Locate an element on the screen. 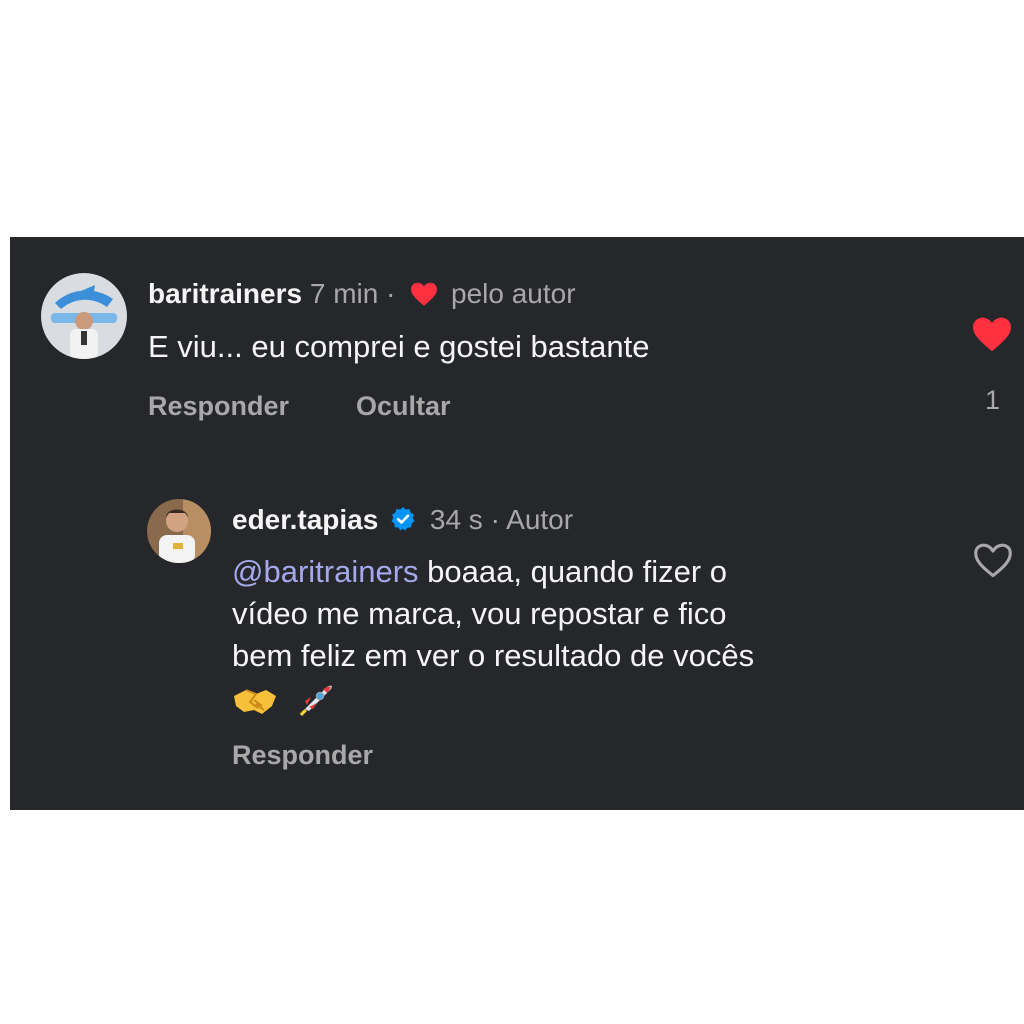 The height and width of the screenshot is (1024, 1024). hide-button: Ocultar is located at coordinates (403, 406).